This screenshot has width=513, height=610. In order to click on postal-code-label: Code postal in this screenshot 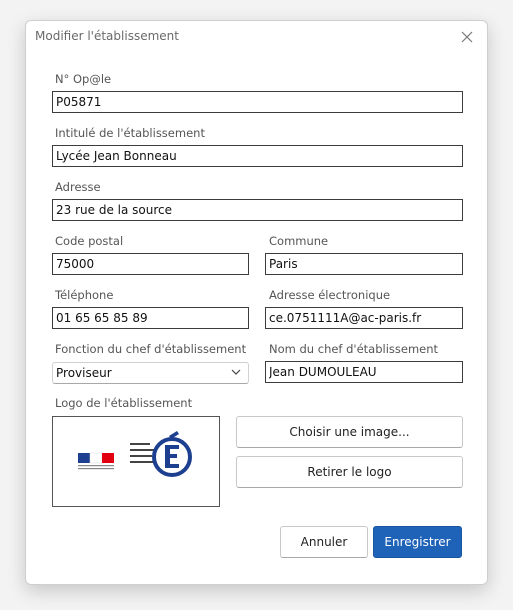, I will do `click(89, 241)`.